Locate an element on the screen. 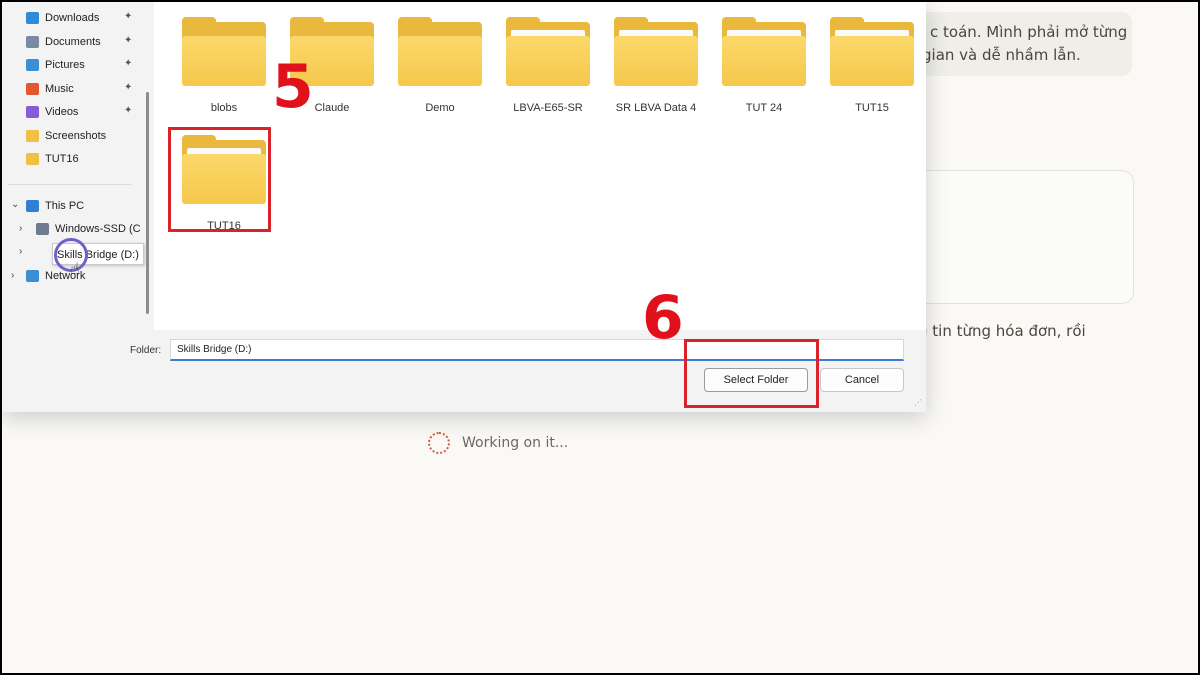 The width and height of the screenshot is (1200, 675). pictures-icon is located at coordinates (32, 65).